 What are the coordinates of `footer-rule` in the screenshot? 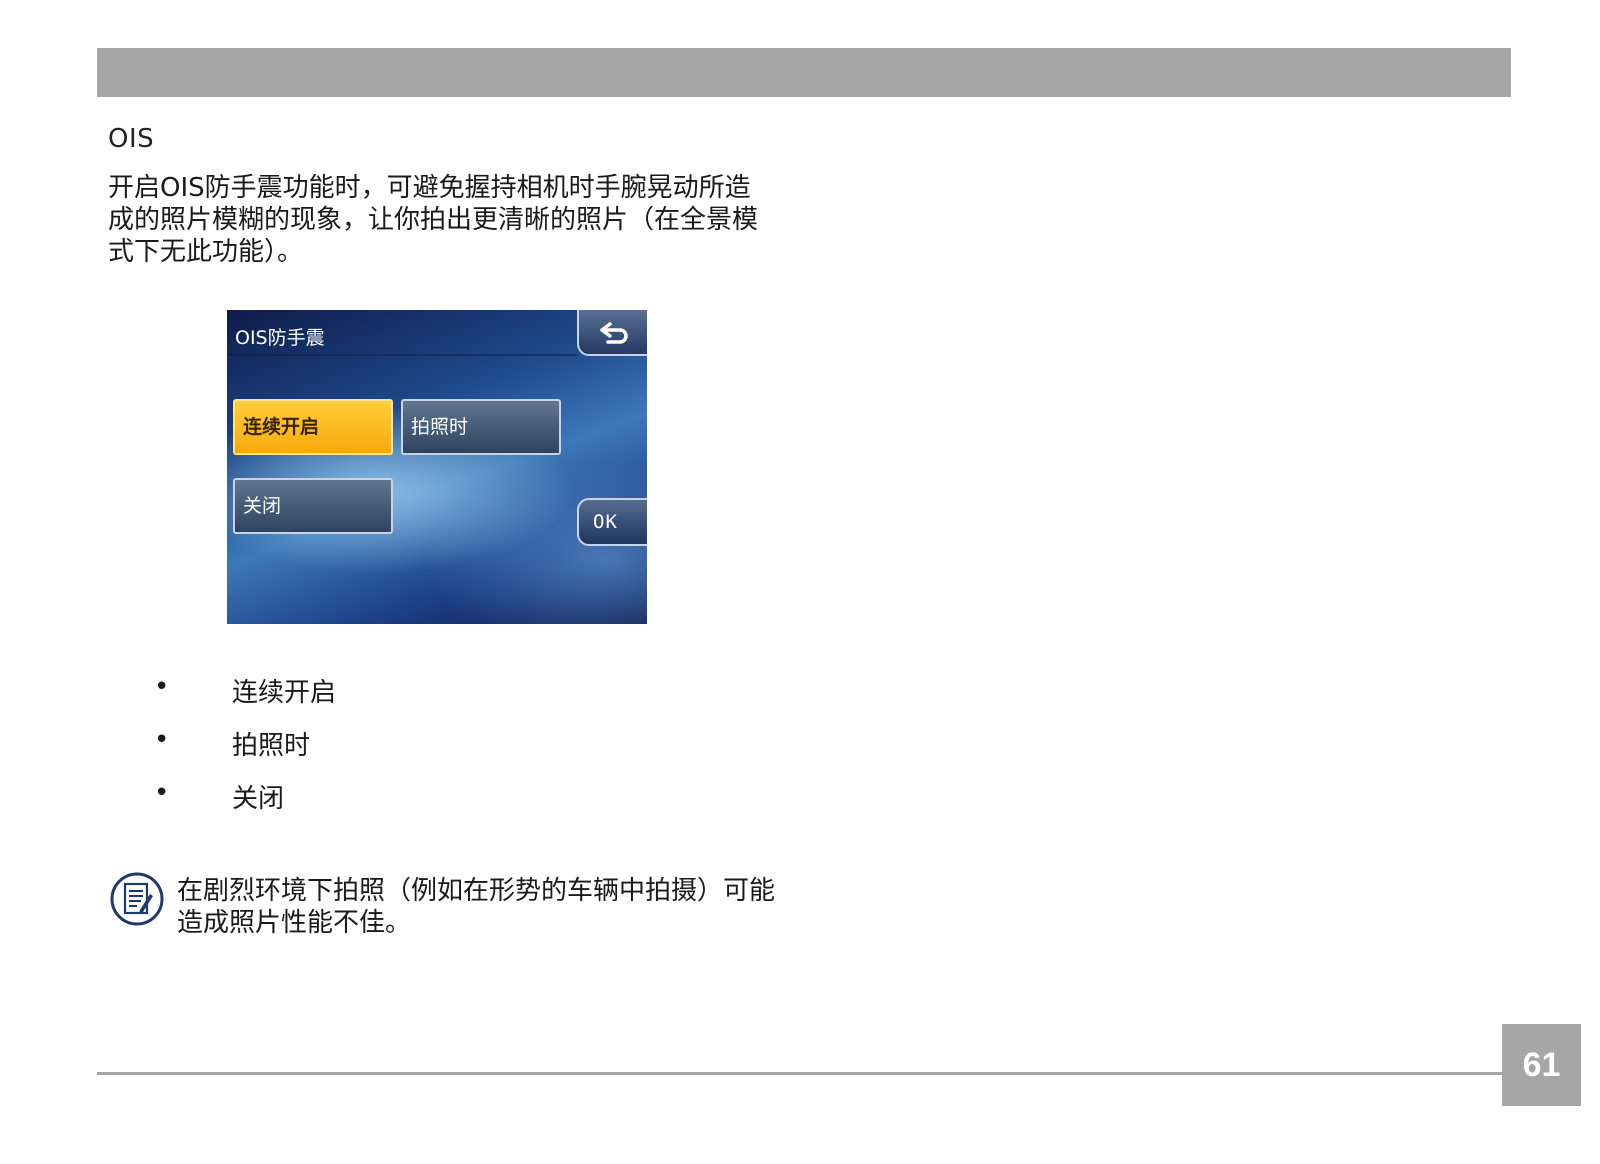 It's located at (802, 1073).